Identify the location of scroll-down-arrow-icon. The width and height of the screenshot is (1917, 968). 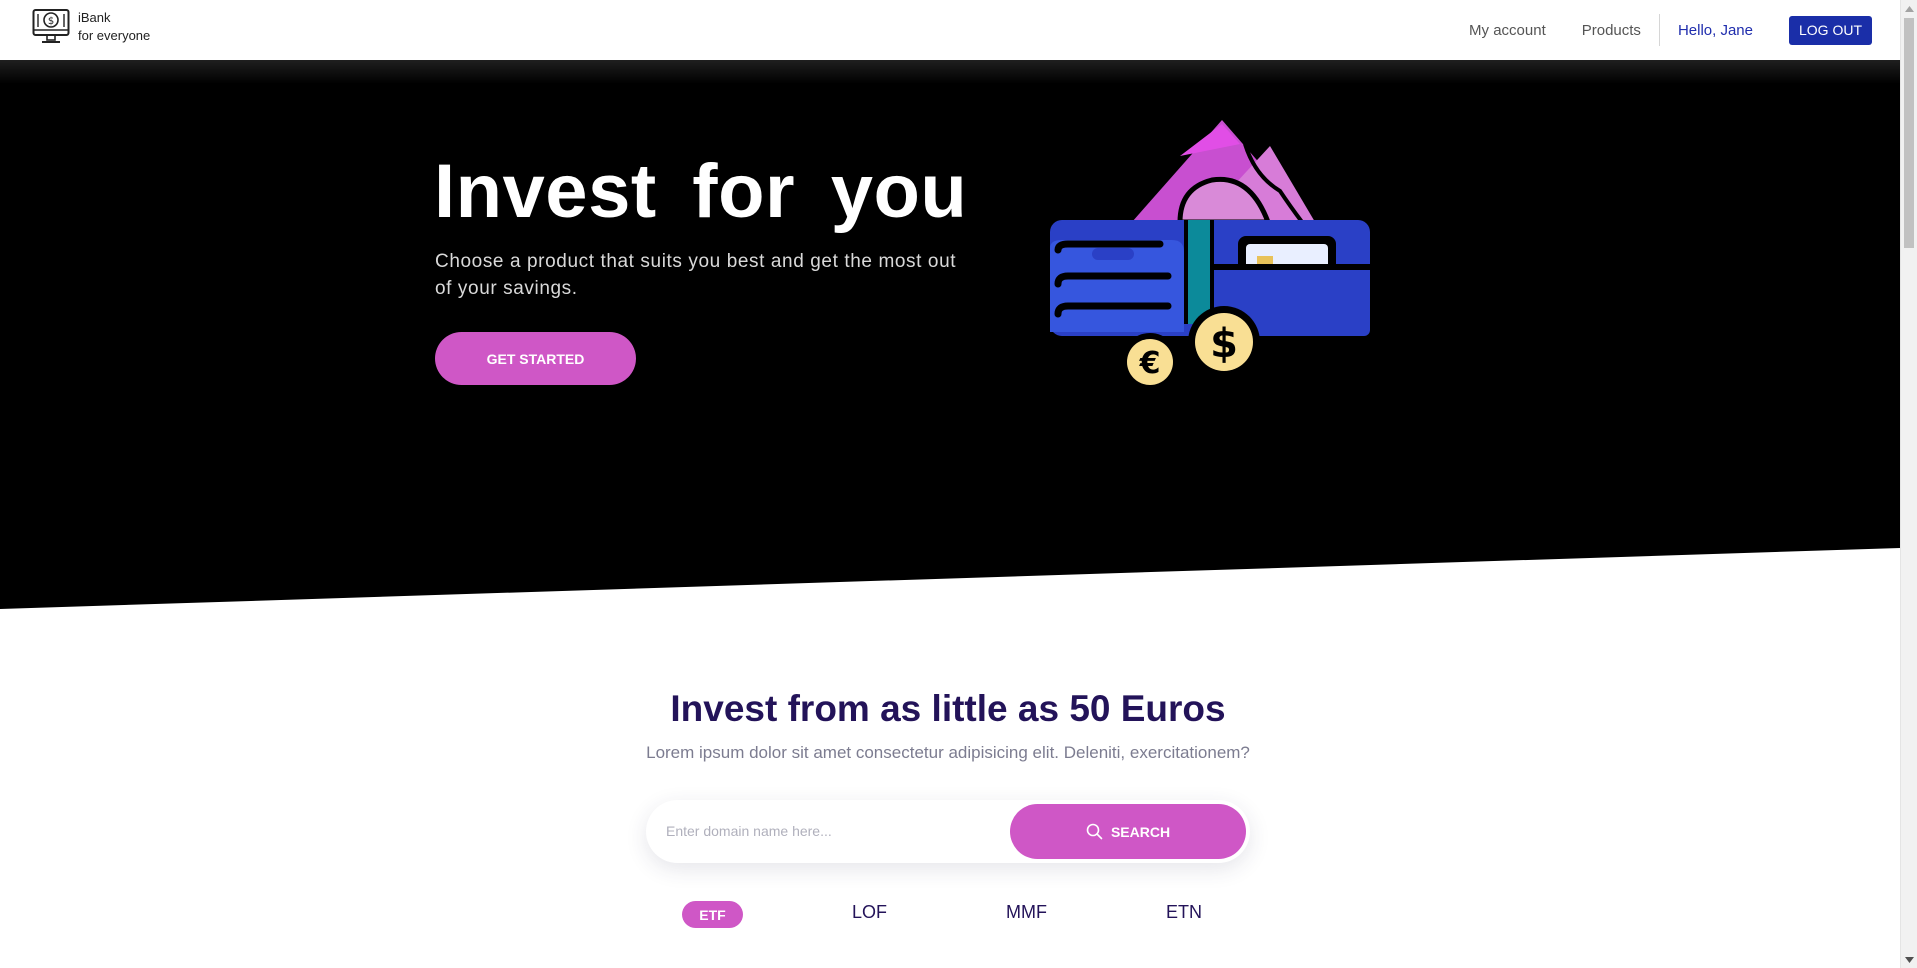
(1909, 959).